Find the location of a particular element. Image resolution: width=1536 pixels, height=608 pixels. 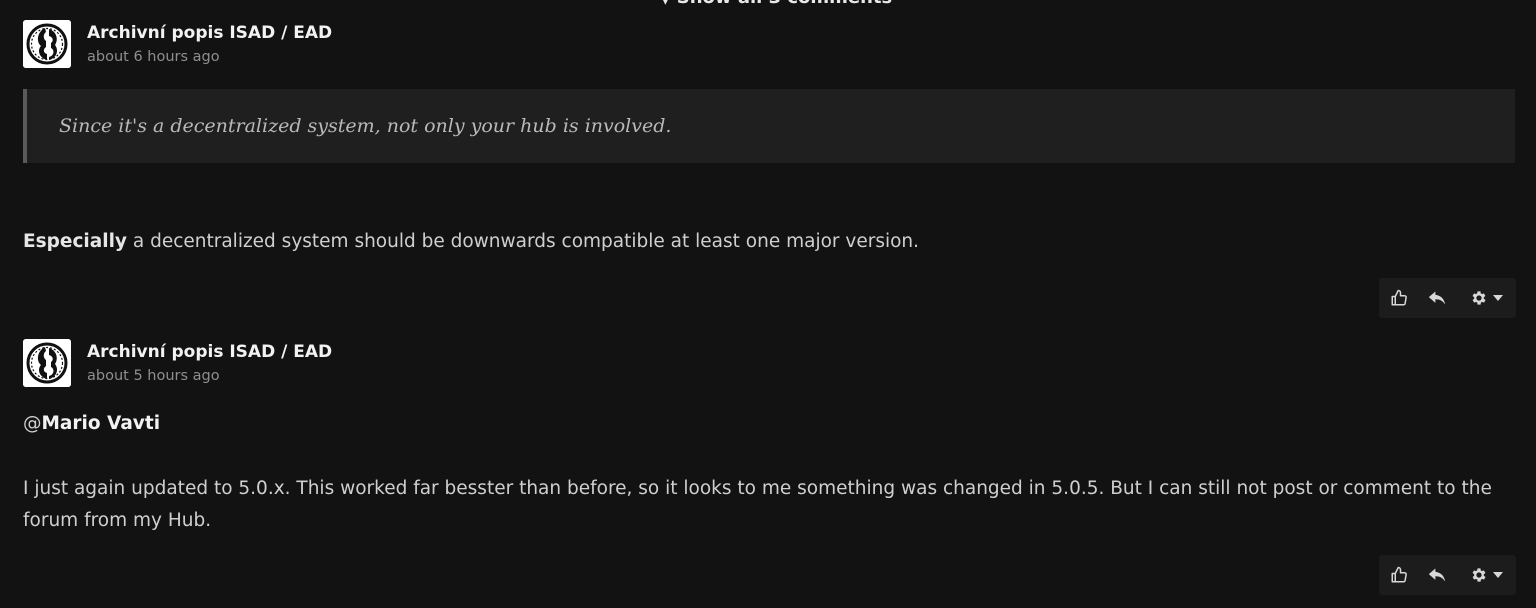

mention-prefix: @ is located at coordinates (32, 423).